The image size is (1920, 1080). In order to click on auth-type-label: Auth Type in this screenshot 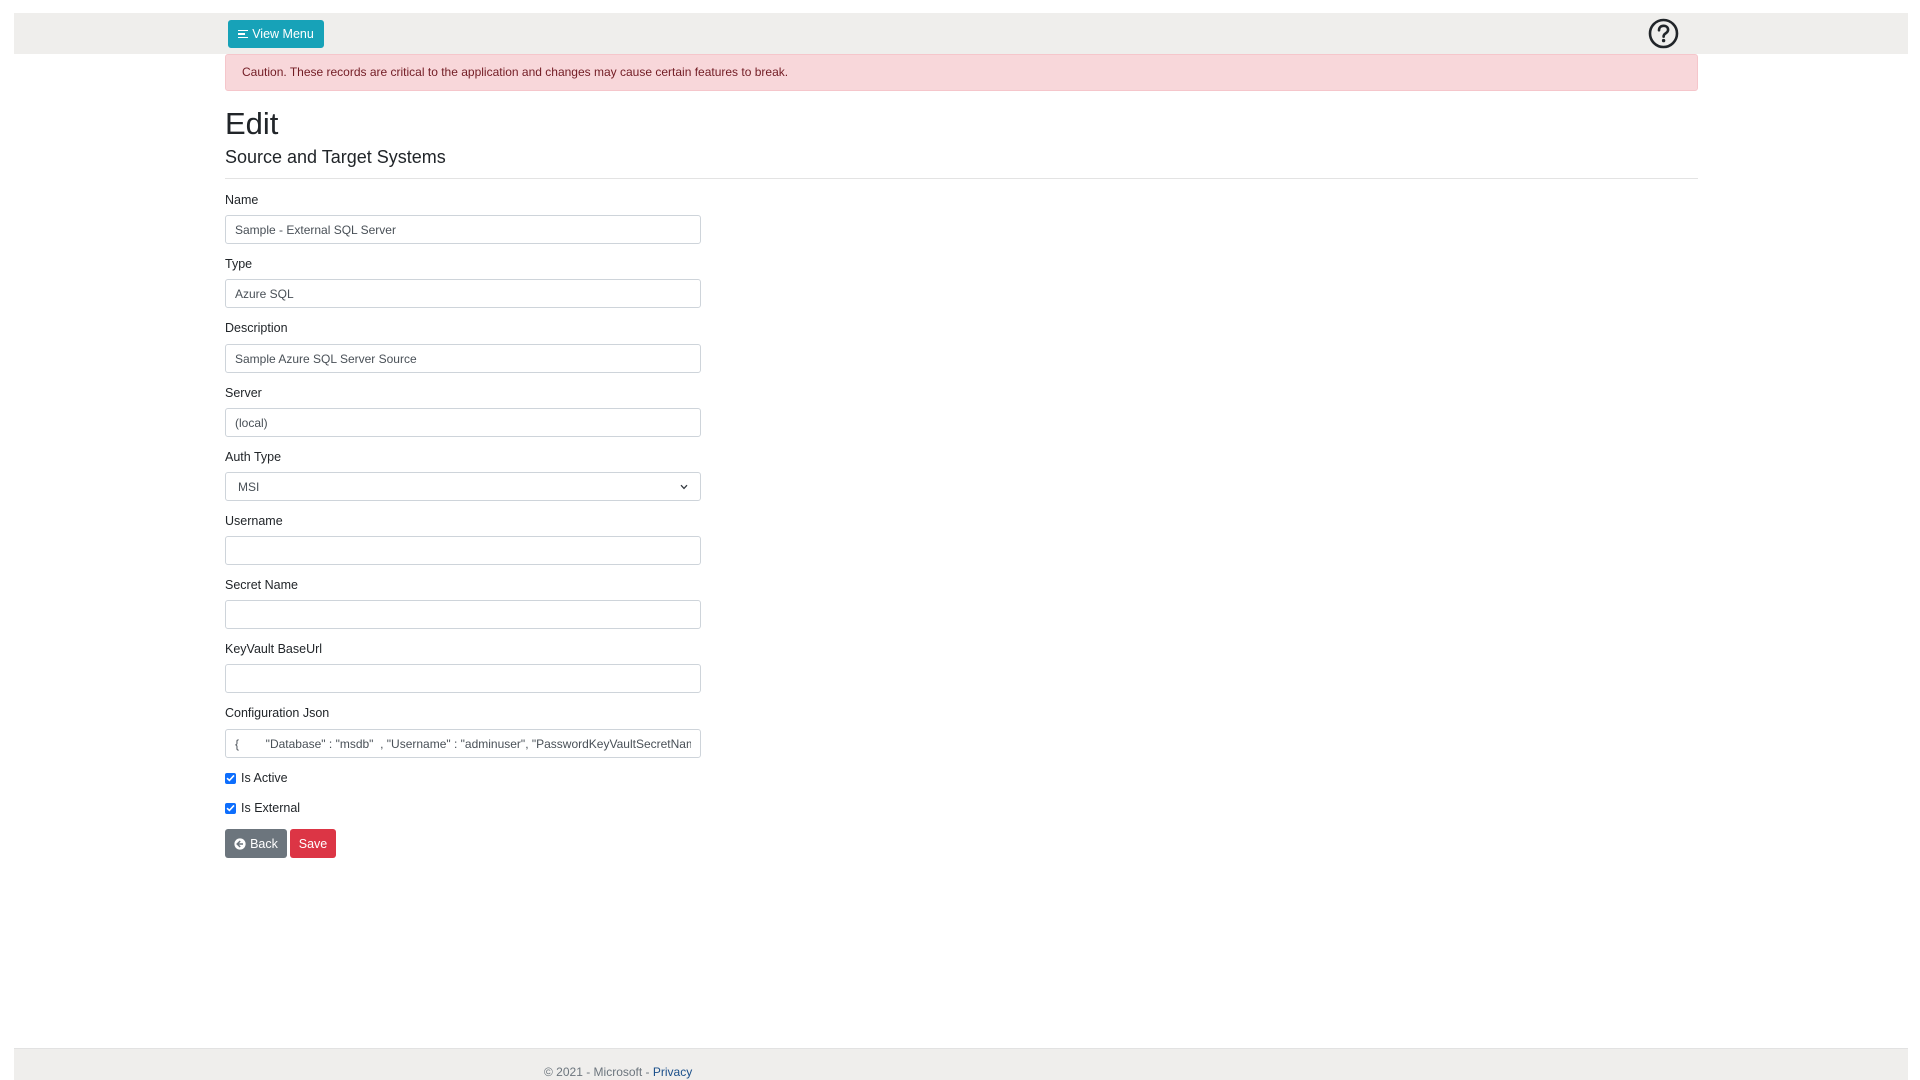, I will do `click(253, 457)`.